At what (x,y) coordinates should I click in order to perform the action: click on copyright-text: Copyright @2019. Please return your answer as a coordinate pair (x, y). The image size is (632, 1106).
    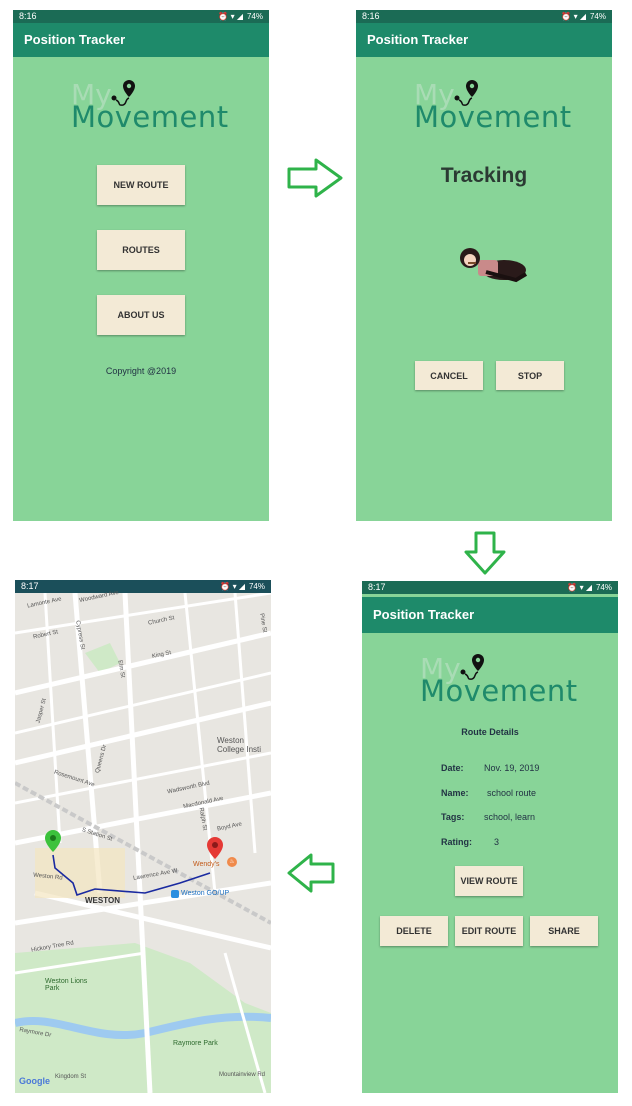
    Looking at the image, I should click on (141, 371).